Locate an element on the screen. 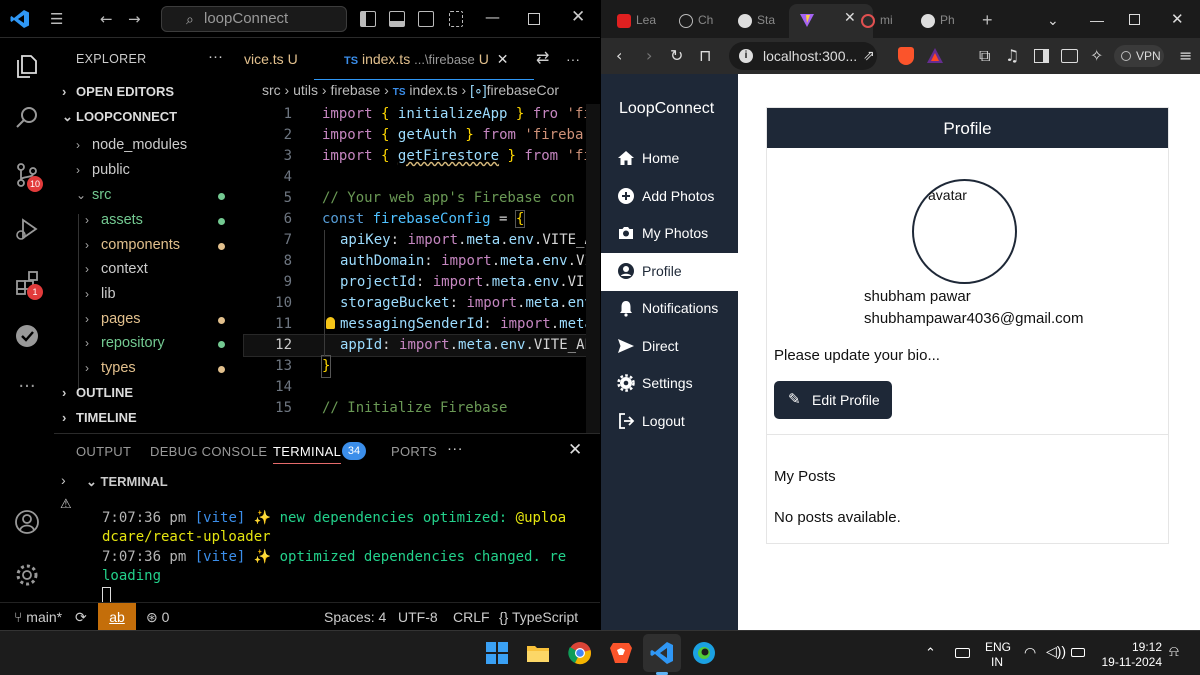 This screenshot has height=675, width=1200. tree-item-components: › components is located at coordinates (132, 245).